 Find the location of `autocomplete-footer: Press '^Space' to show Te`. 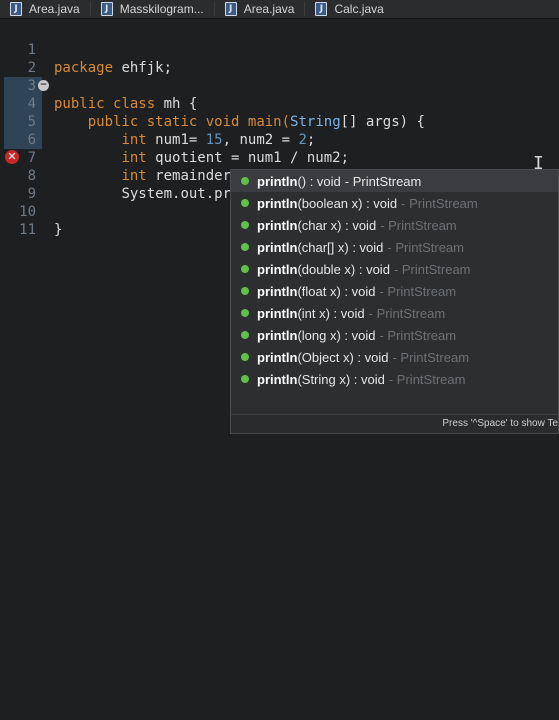

autocomplete-footer: Press '^Space' to show Te is located at coordinates (394, 423).